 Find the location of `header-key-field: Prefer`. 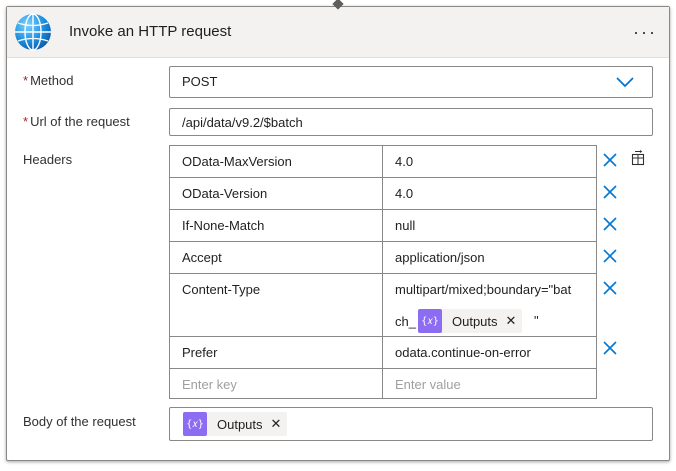

header-key-field: Prefer is located at coordinates (276, 352).